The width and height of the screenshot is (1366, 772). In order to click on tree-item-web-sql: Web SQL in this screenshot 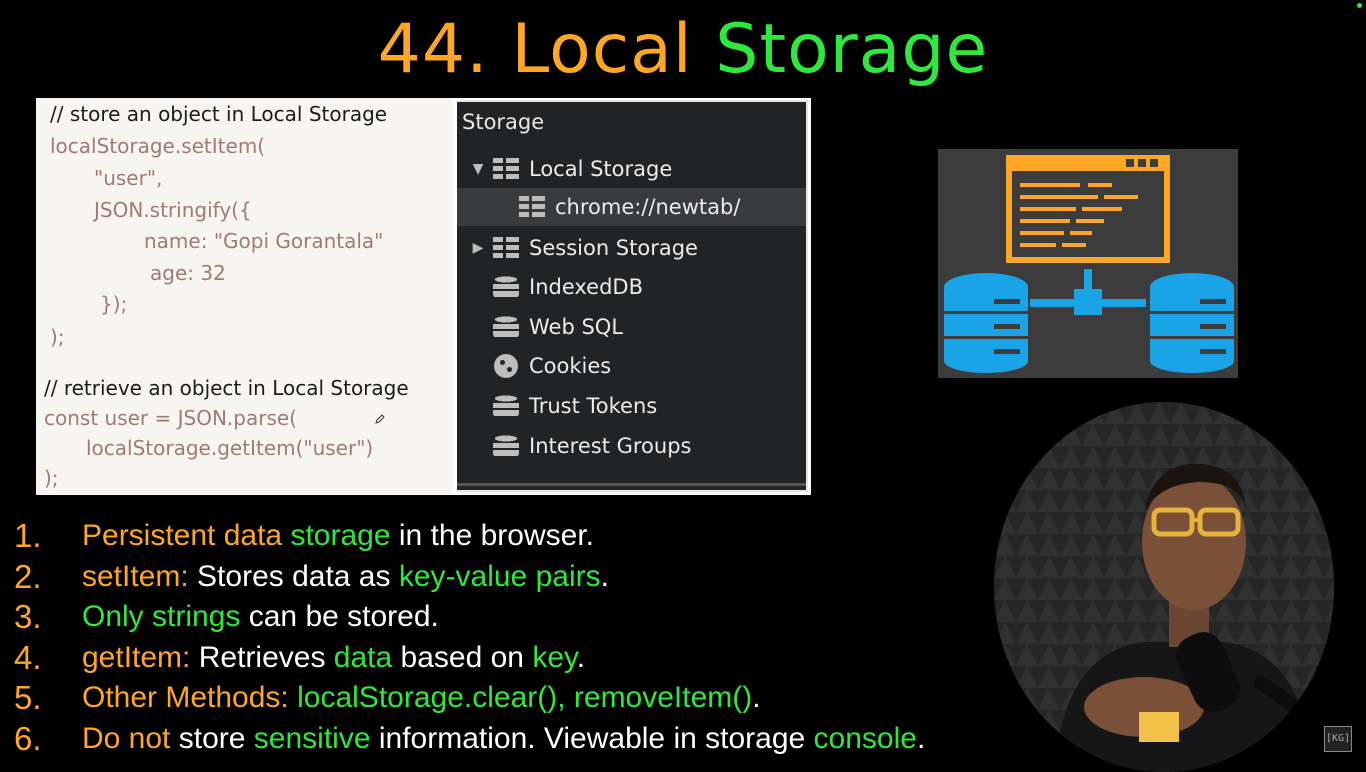, I will do `click(631, 327)`.